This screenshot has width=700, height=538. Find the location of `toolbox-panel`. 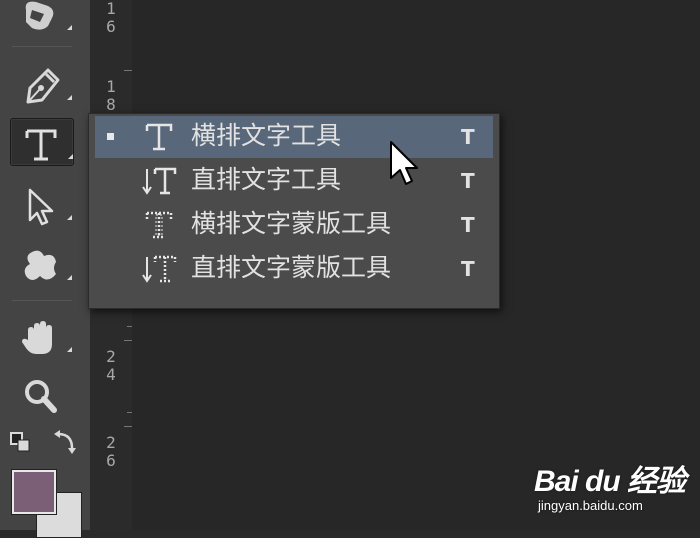

toolbox-panel is located at coordinates (45, 269).